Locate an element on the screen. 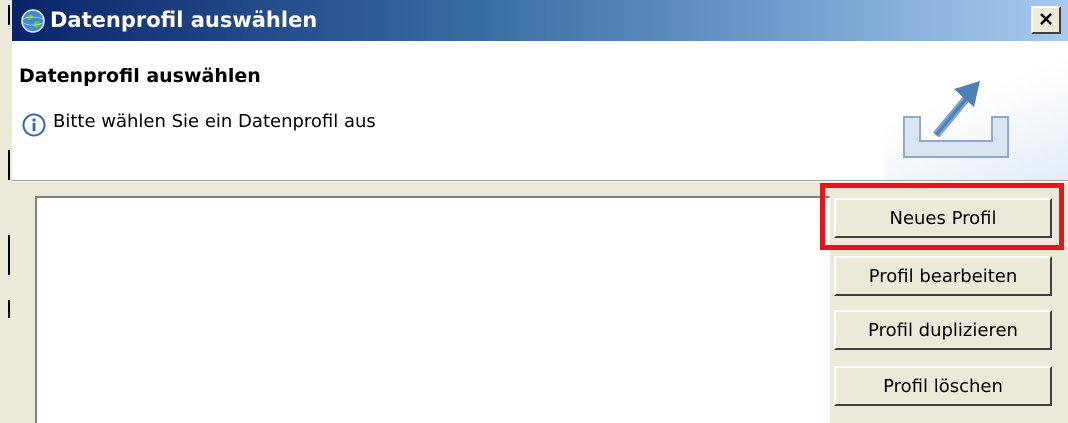 This screenshot has height=423, width=1068. globe-icon is located at coordinates (33, 21).